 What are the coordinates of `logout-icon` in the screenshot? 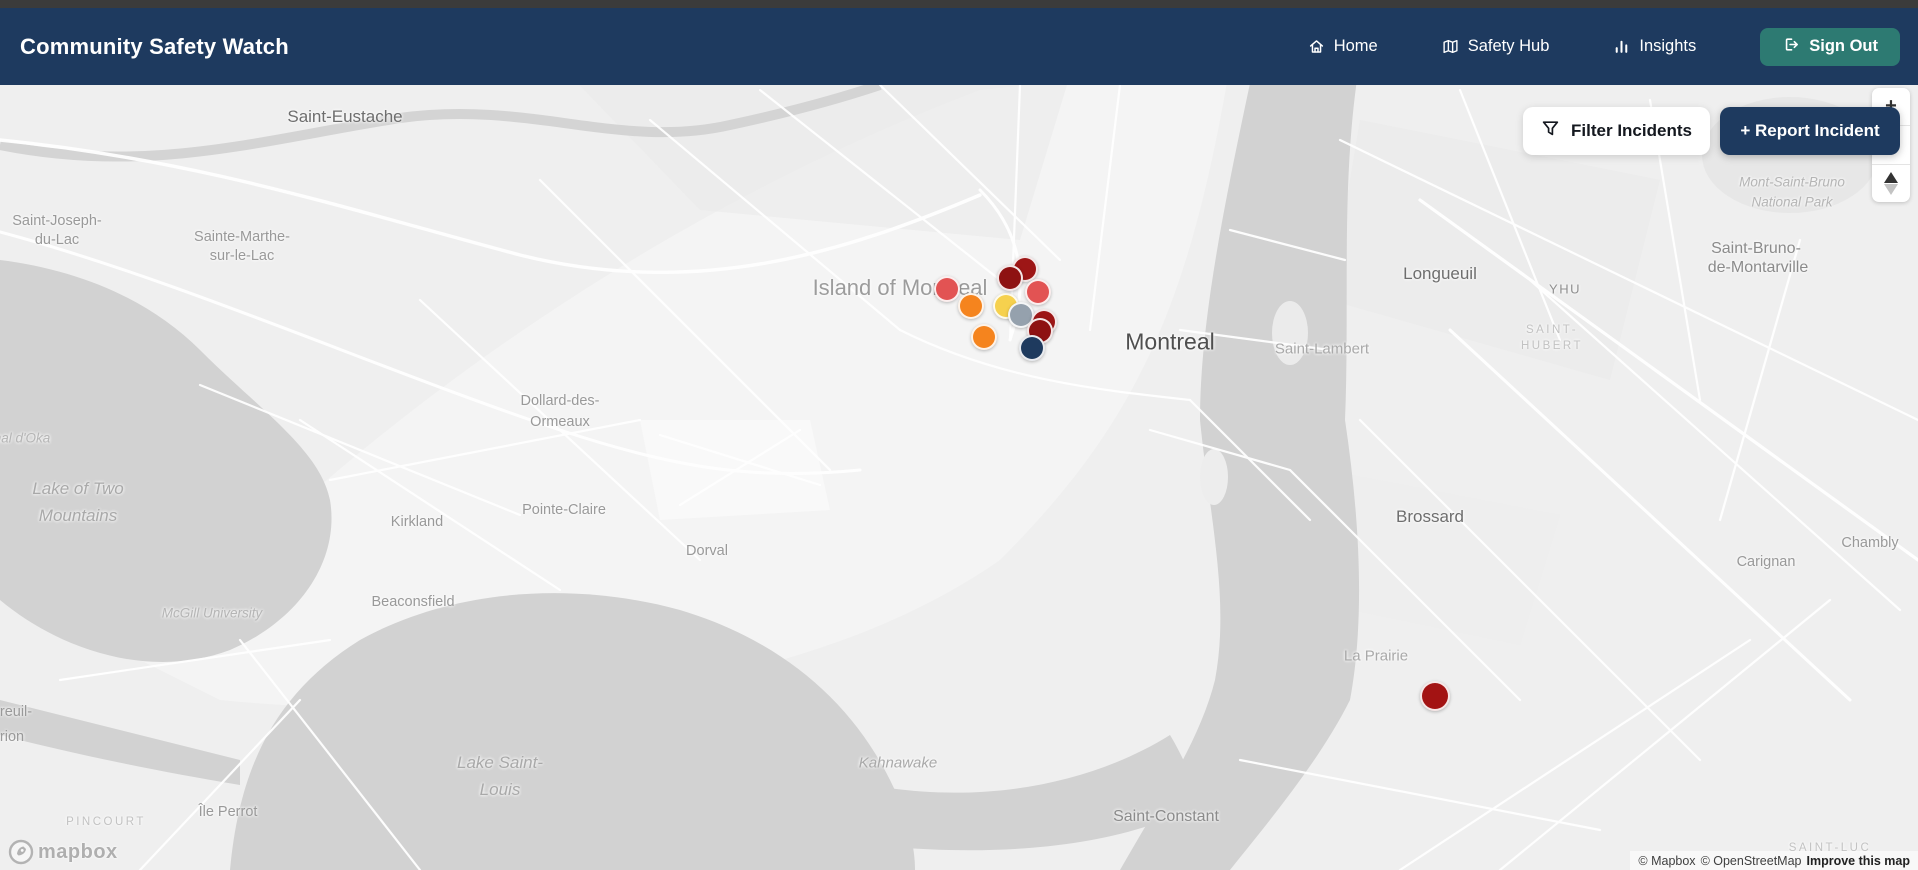 It's located at (1790, 47).